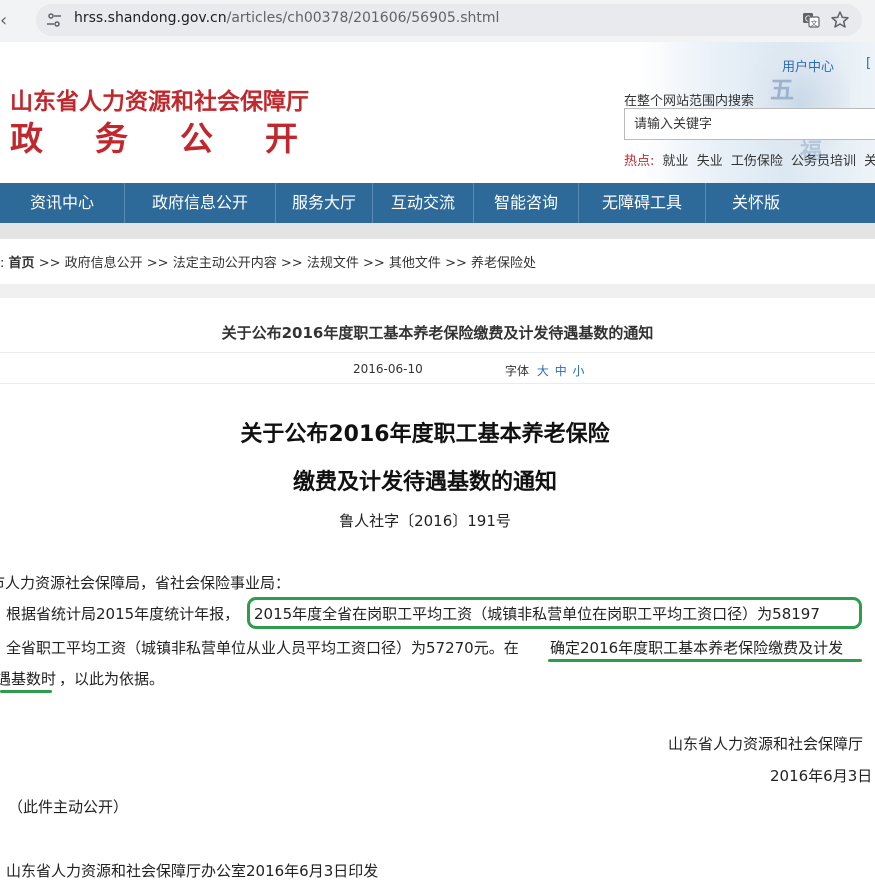 The height and width of the screenshot is (886, 875). I want to click on hot-topics: 热点: 就业 失业 工伤保险 公务员培训 关, so click(749, 159).